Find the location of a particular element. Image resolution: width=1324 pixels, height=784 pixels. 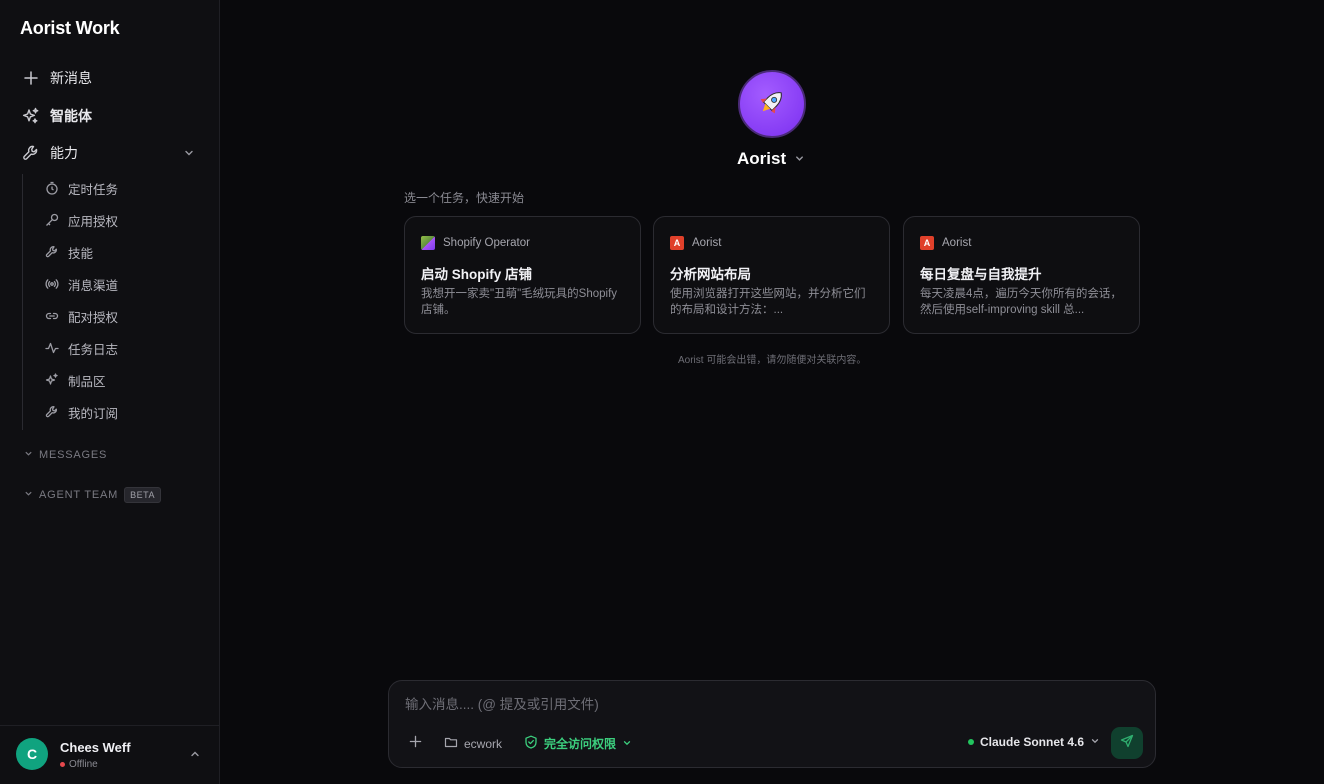

model-name: Claude Sonnet 4.6 is located at coordinates (1032, 742).